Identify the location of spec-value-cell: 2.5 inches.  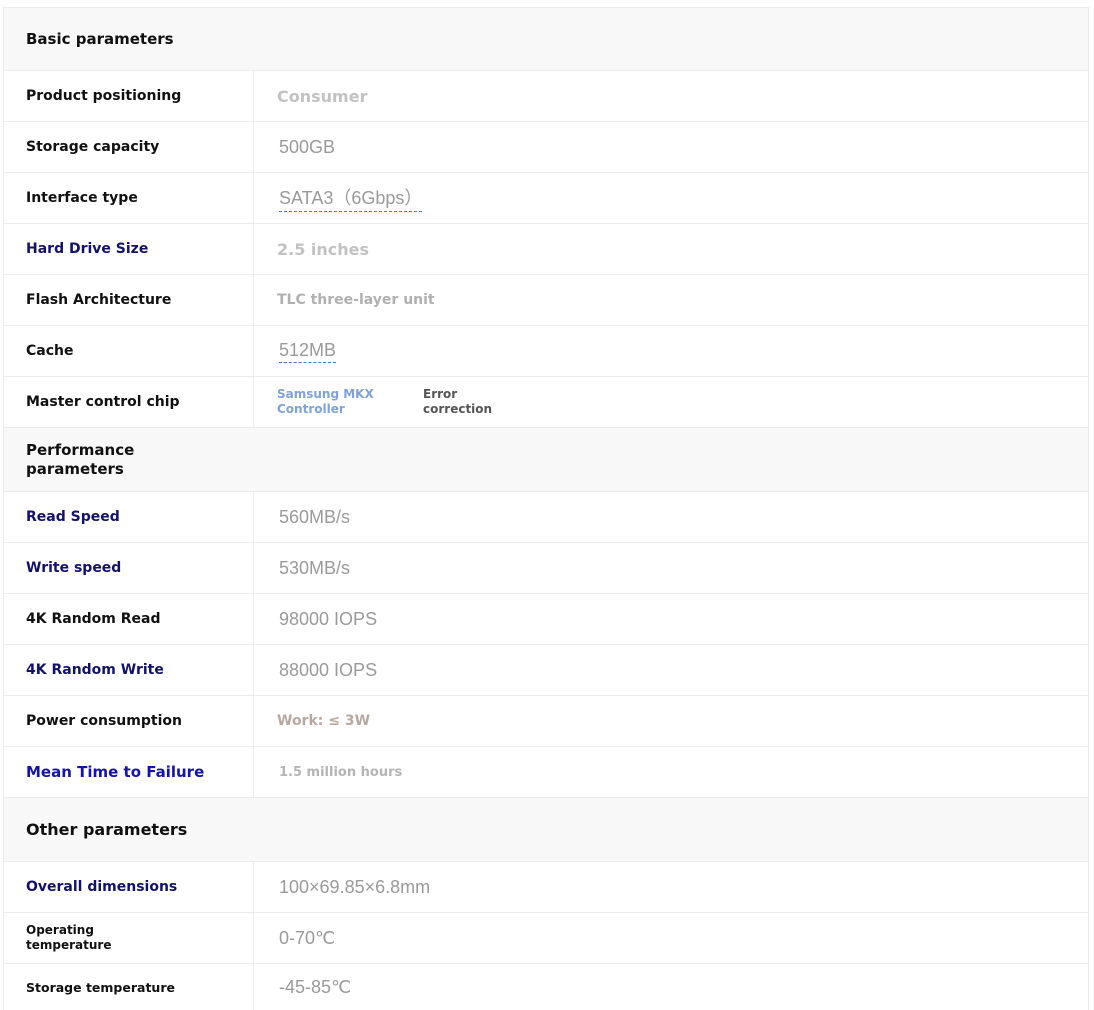
(671, 249).